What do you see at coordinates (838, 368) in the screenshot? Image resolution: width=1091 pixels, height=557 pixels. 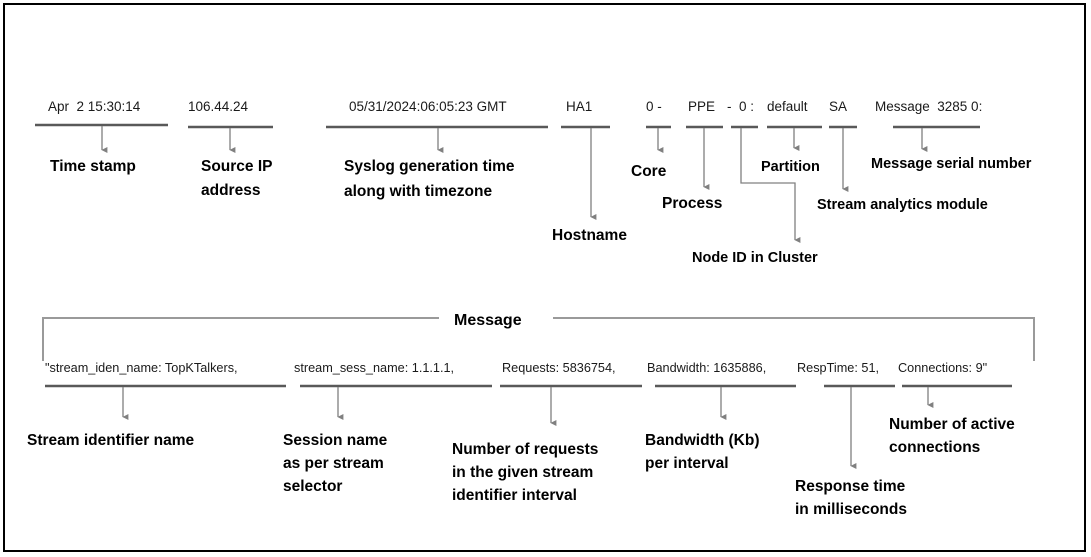 I see `msg-field-resptime: RespTime: 51,` at bounding box center [838, 368].